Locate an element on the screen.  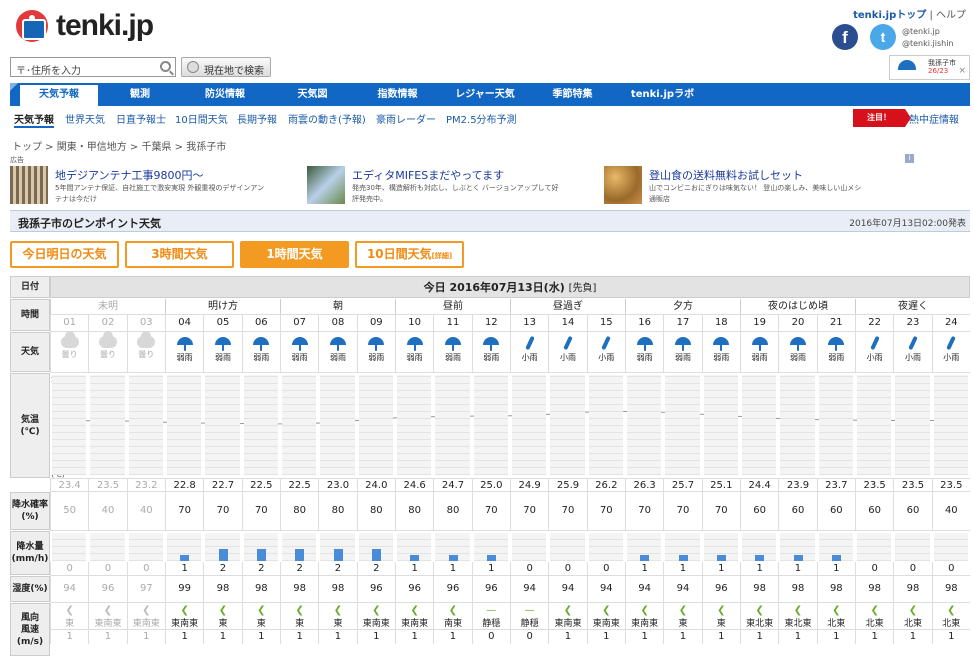
nav-weather-map: 天気図 is located at coordinates (312, 94).